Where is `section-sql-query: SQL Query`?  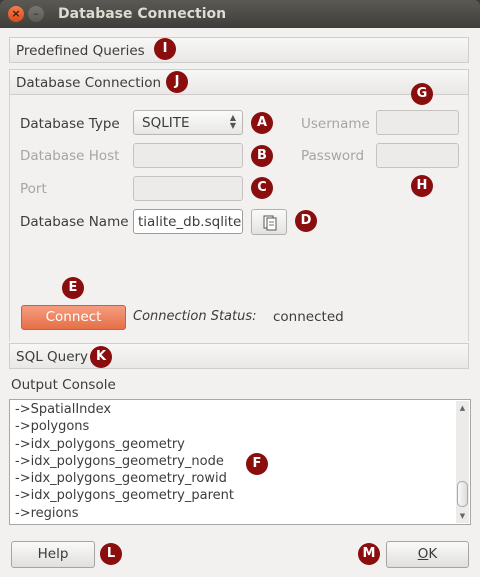
section-sql-query: SQL Query is located at coordinates (239, 356).